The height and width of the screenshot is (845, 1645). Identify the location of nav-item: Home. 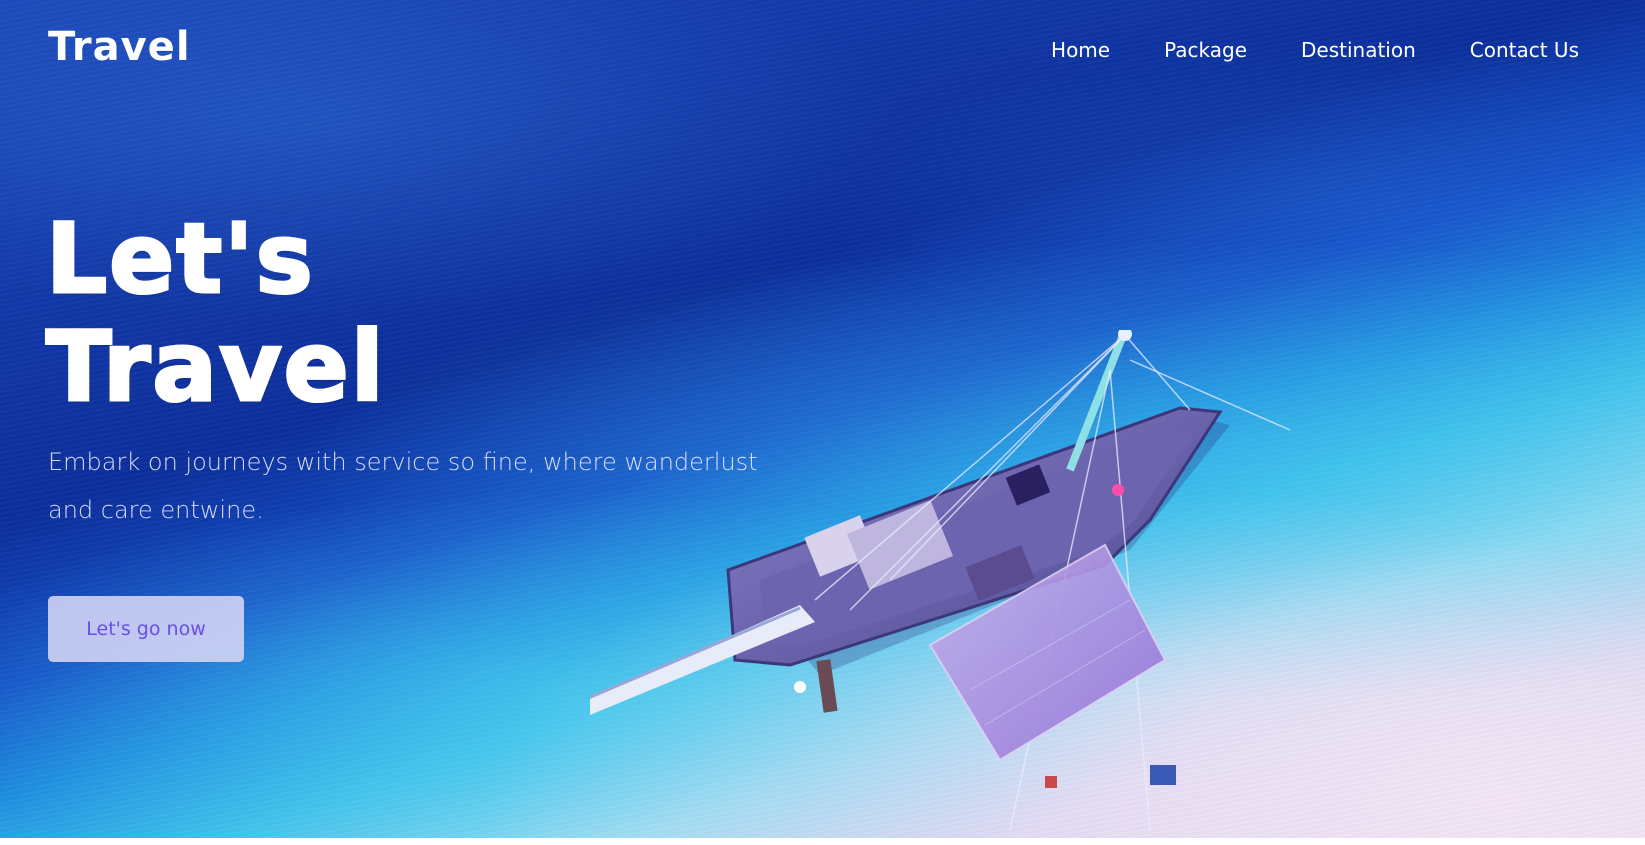
(1080, 50).